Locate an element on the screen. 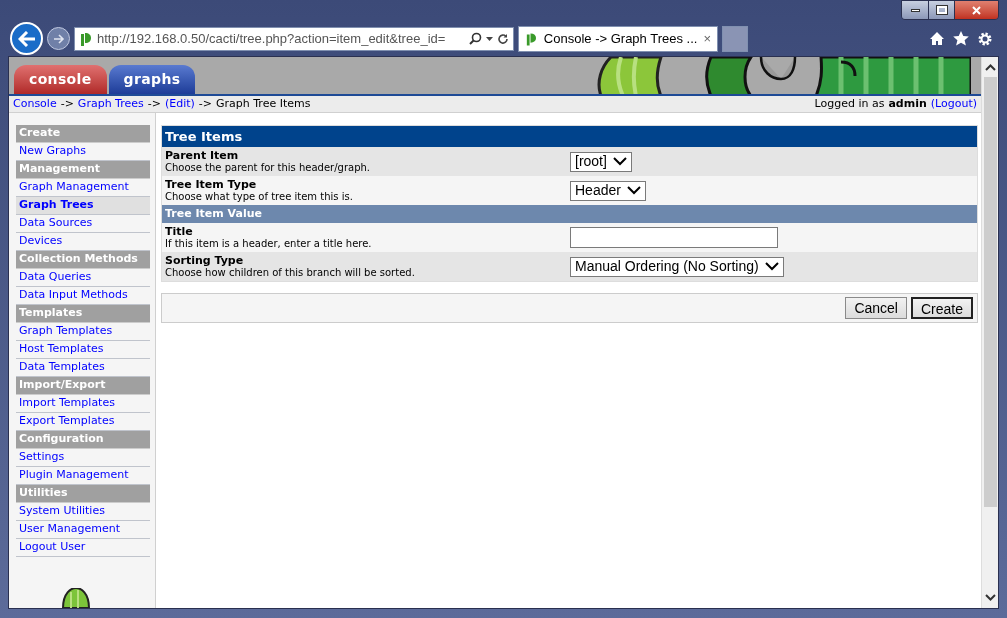 This screenshot has height=618, width=1007. cactus-drawing is located at coordinates (76, 598).